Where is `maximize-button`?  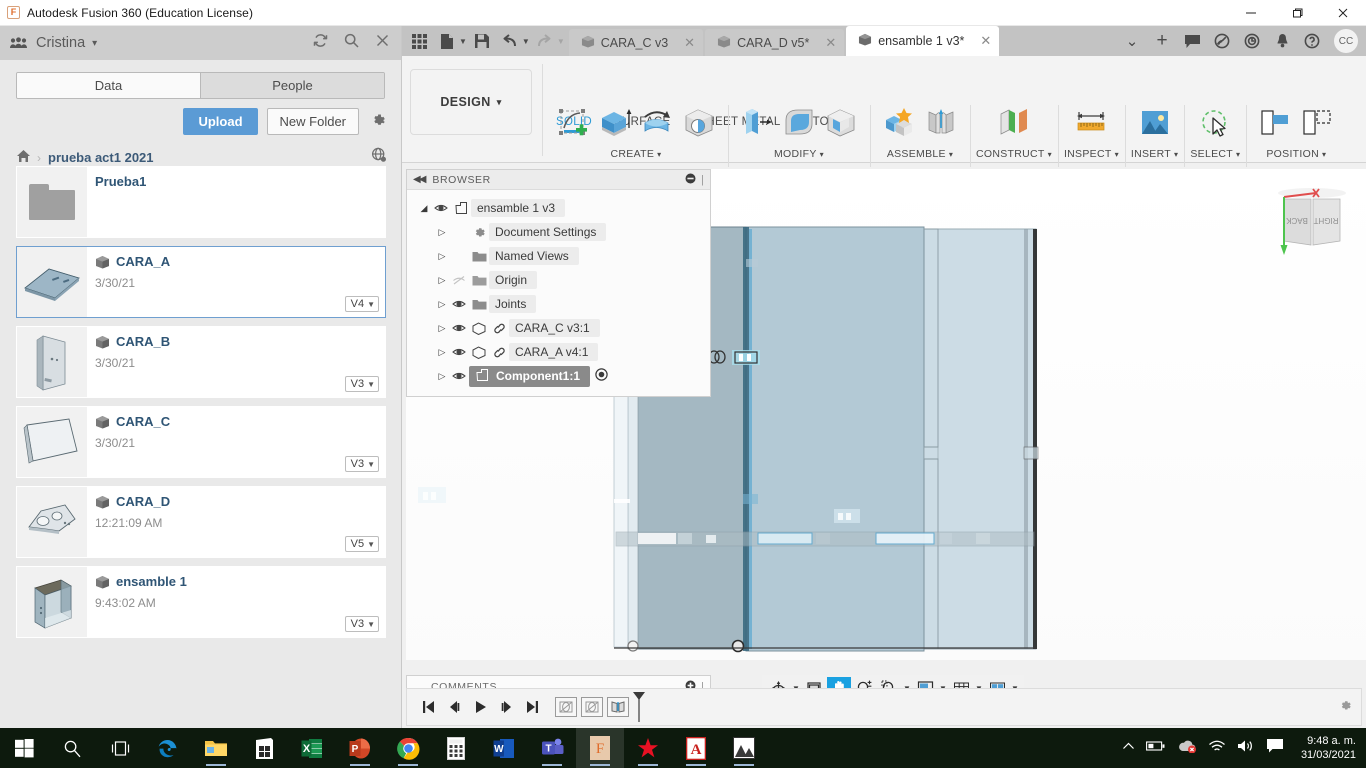 maximize-button is located at coordinates (1297, 13).